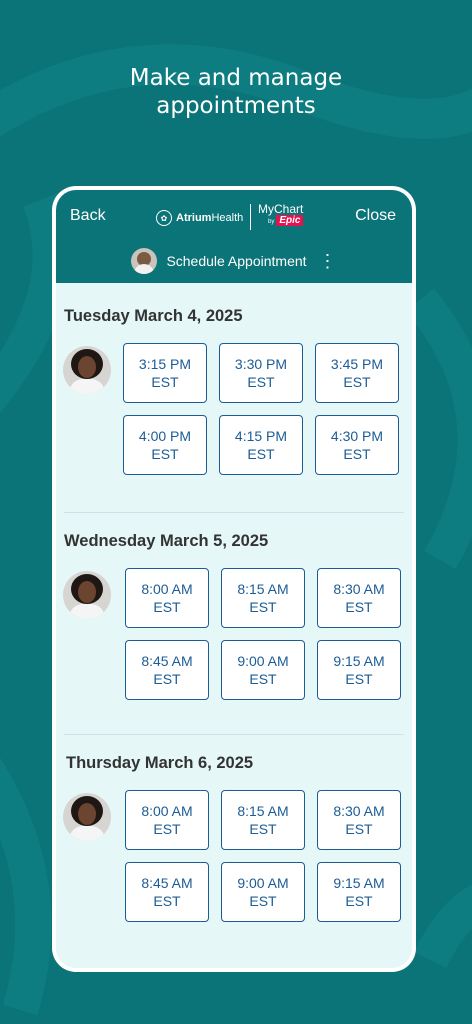  I want to click on epic-logo: by Epic, so click(286, 220).